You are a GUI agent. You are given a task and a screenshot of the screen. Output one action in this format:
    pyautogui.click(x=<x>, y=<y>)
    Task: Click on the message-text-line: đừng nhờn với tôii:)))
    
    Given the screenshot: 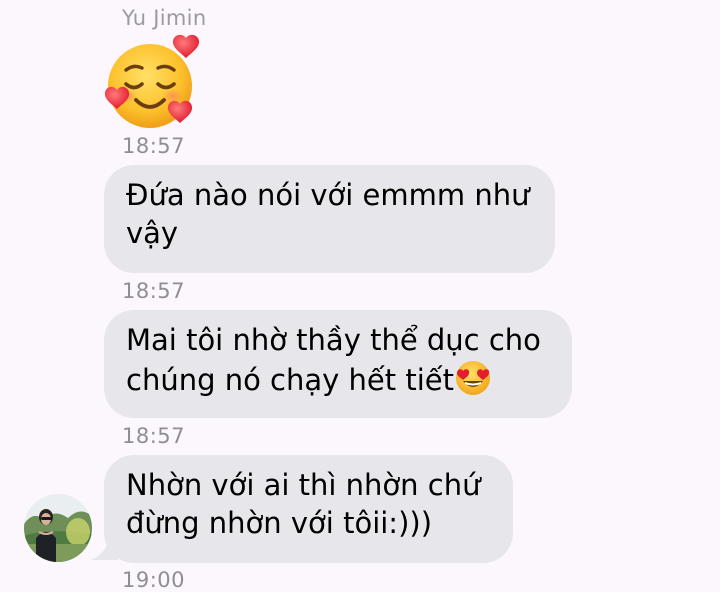 What is the action you would take?
    pyautogui.click(x=279, y=523)
    